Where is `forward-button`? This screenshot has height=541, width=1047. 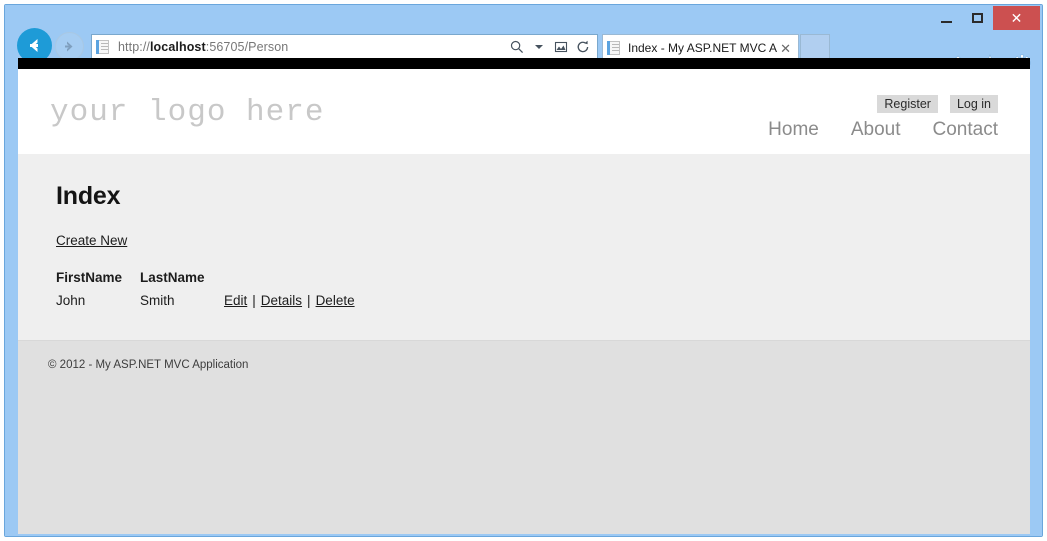 forward-button is located at coordinates (69, 46).